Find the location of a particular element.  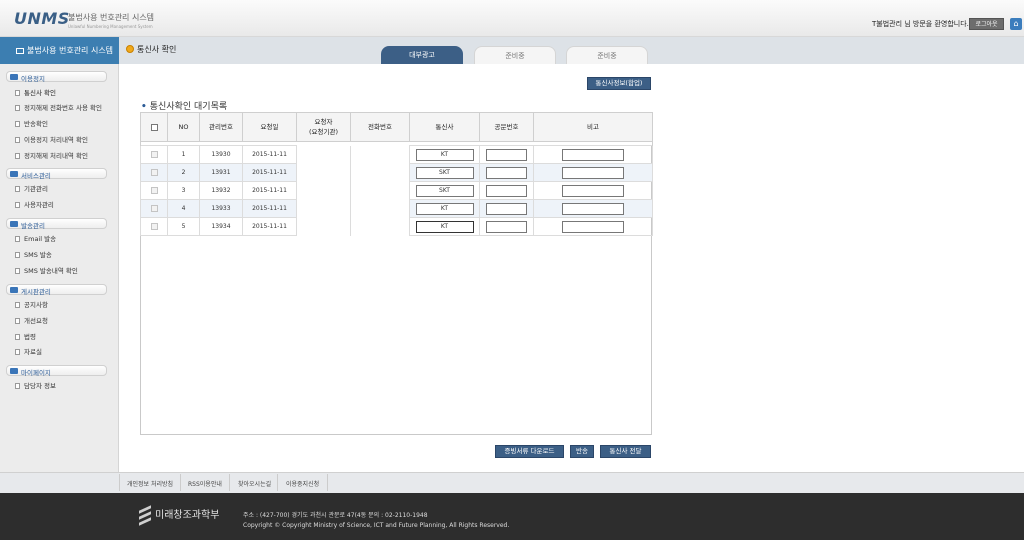

logout-button: 로그아웃 is located at coordinates (986, 24).